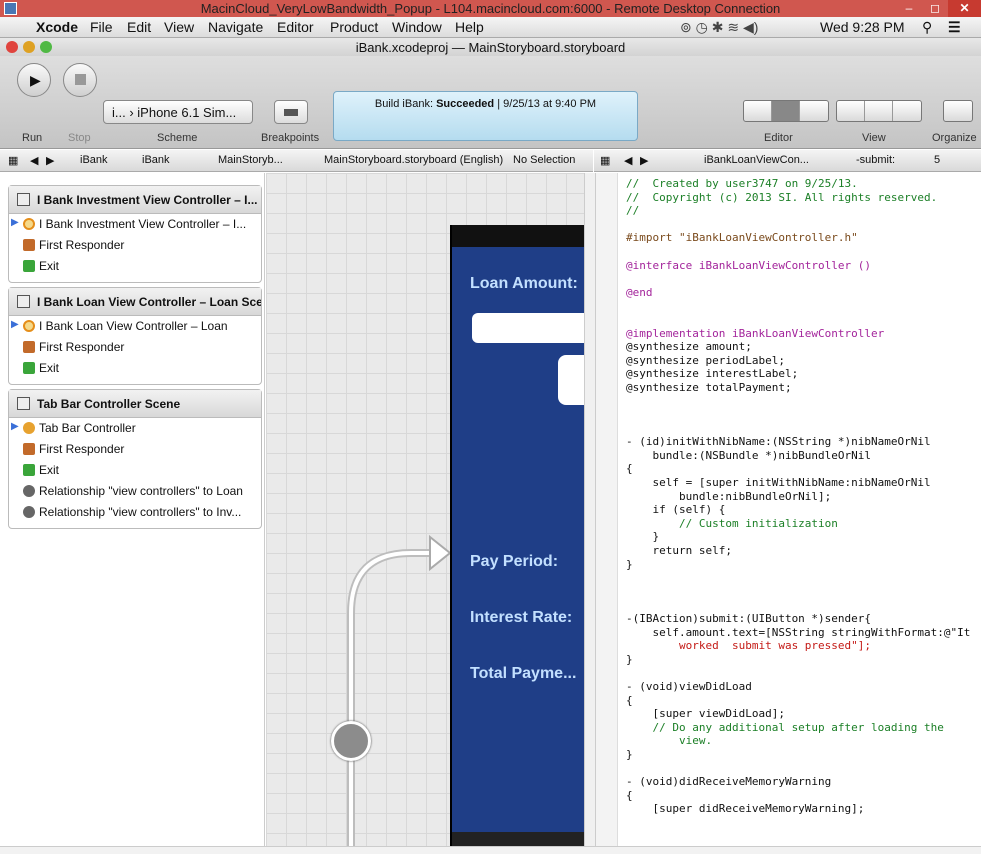  I want to click on relationship-segue-icon, so click(351, 741).